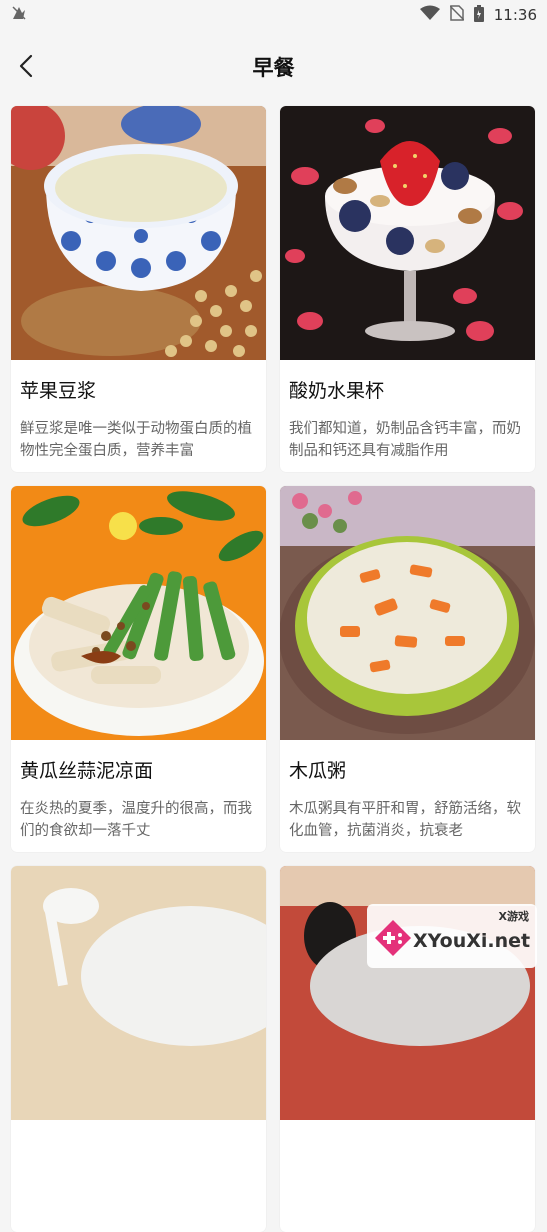 The width and height of the screenshot is (547, 1232). What do you see at coordinates (87, 771) in the screenshot?
I see `recipe-title: 黄瓜丝蒜泥凉面` at bounding box center [87, 771].